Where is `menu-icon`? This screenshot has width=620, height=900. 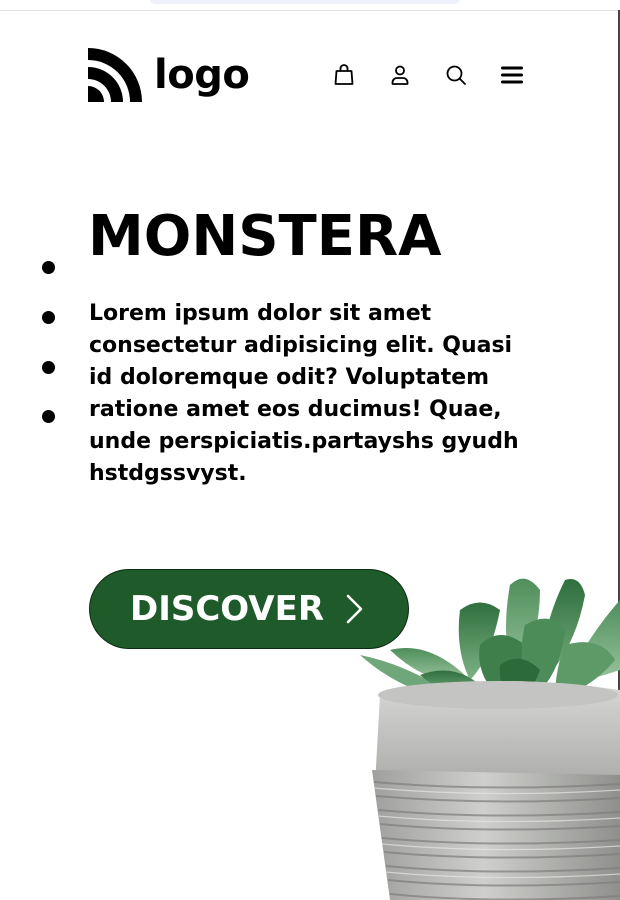 menu-icon is located at coordinates (512, 75).